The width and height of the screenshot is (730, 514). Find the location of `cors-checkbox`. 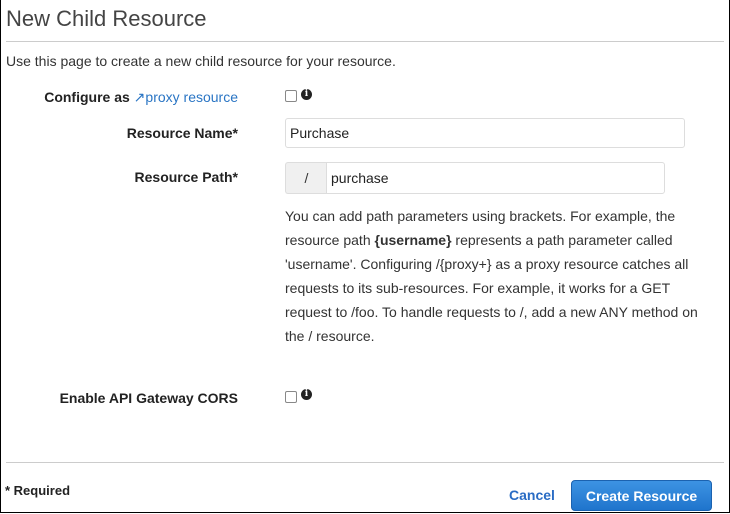

cors-checkbox is located at coordinates (291, 397).